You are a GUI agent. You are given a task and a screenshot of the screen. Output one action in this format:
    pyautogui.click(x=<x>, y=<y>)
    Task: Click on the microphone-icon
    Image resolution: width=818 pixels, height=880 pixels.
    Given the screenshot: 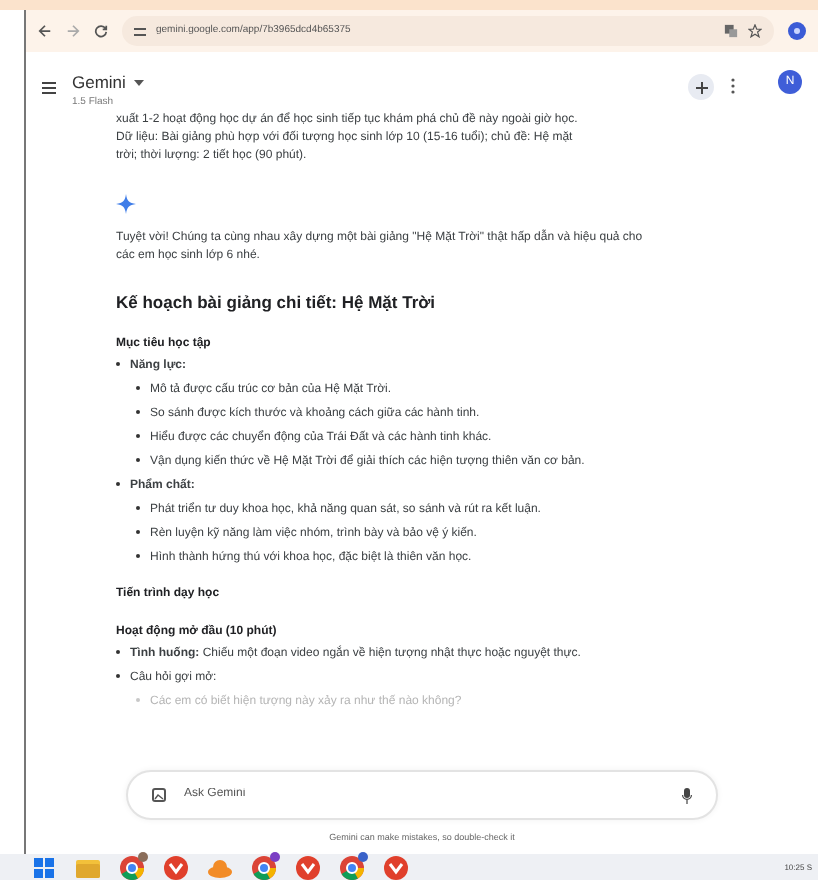 What is the action you would take?
    pyautogui.click(x=687, y=795)
    